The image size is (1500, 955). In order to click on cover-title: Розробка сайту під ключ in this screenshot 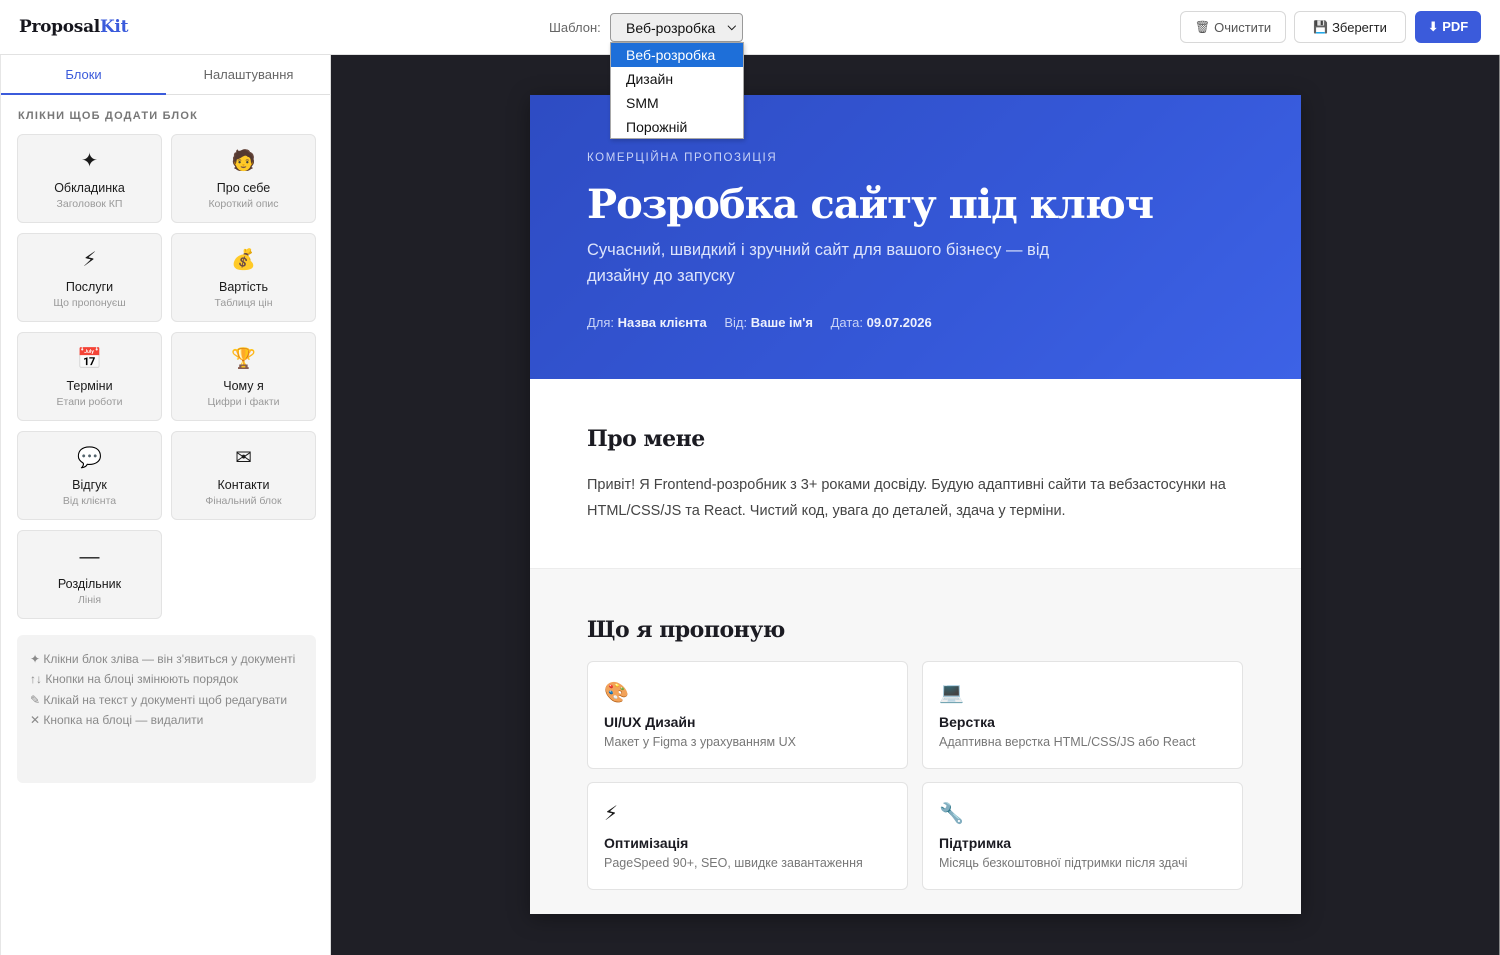, I will do `click(870, 204)`.